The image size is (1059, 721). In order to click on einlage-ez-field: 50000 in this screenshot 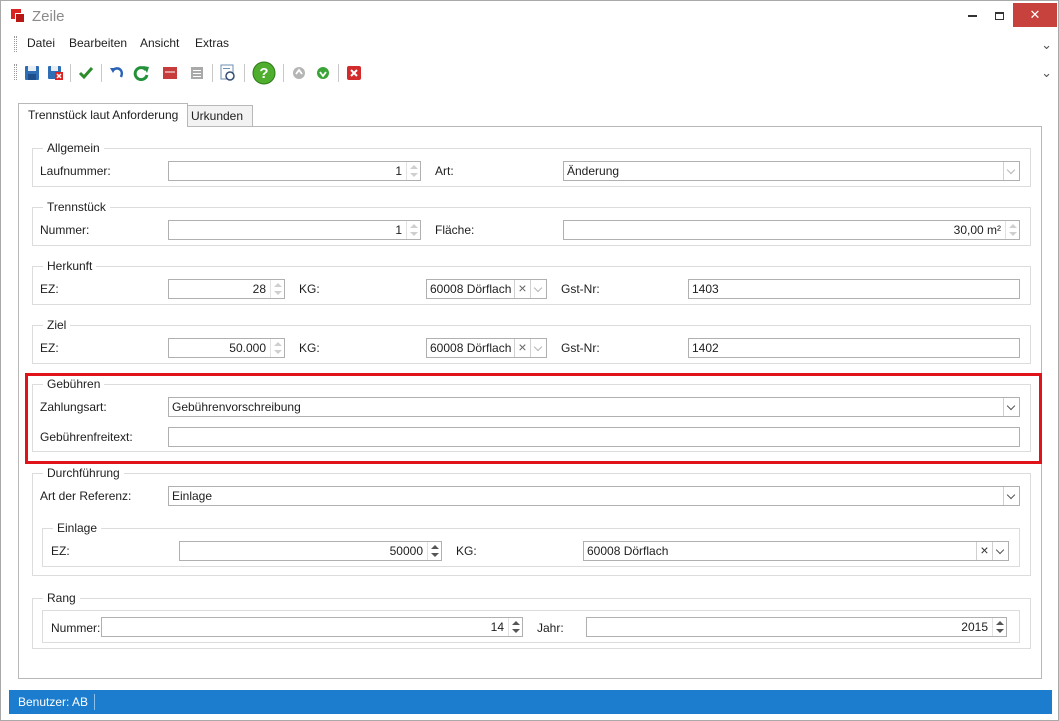, I will do `click(310, 551)`.